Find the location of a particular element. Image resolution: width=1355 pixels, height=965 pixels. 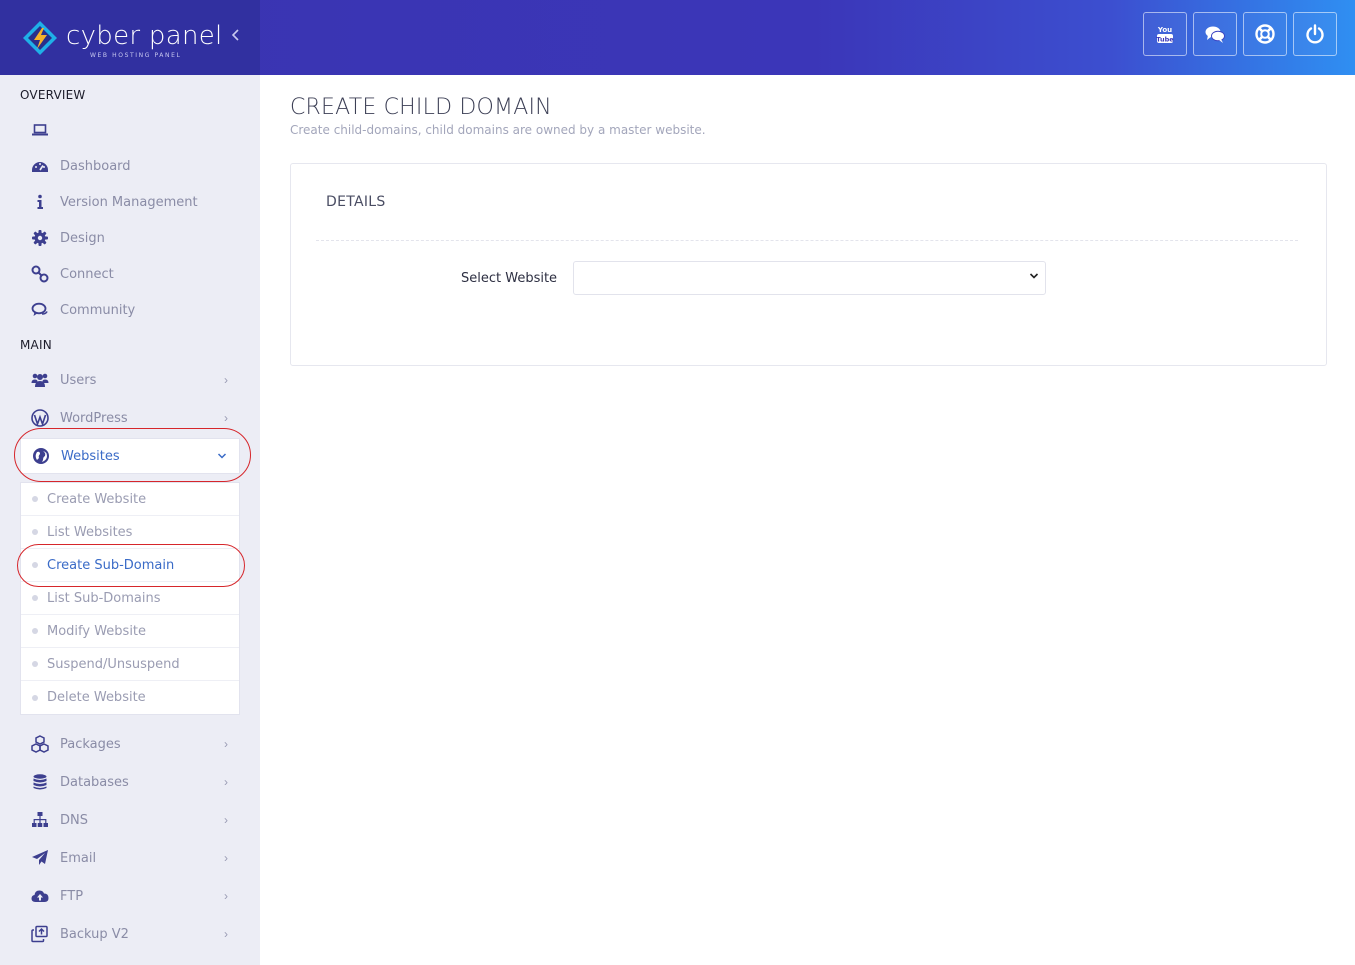

submenu-item-label: Suspend/Unsuspend is located at coordinates (113, 664).